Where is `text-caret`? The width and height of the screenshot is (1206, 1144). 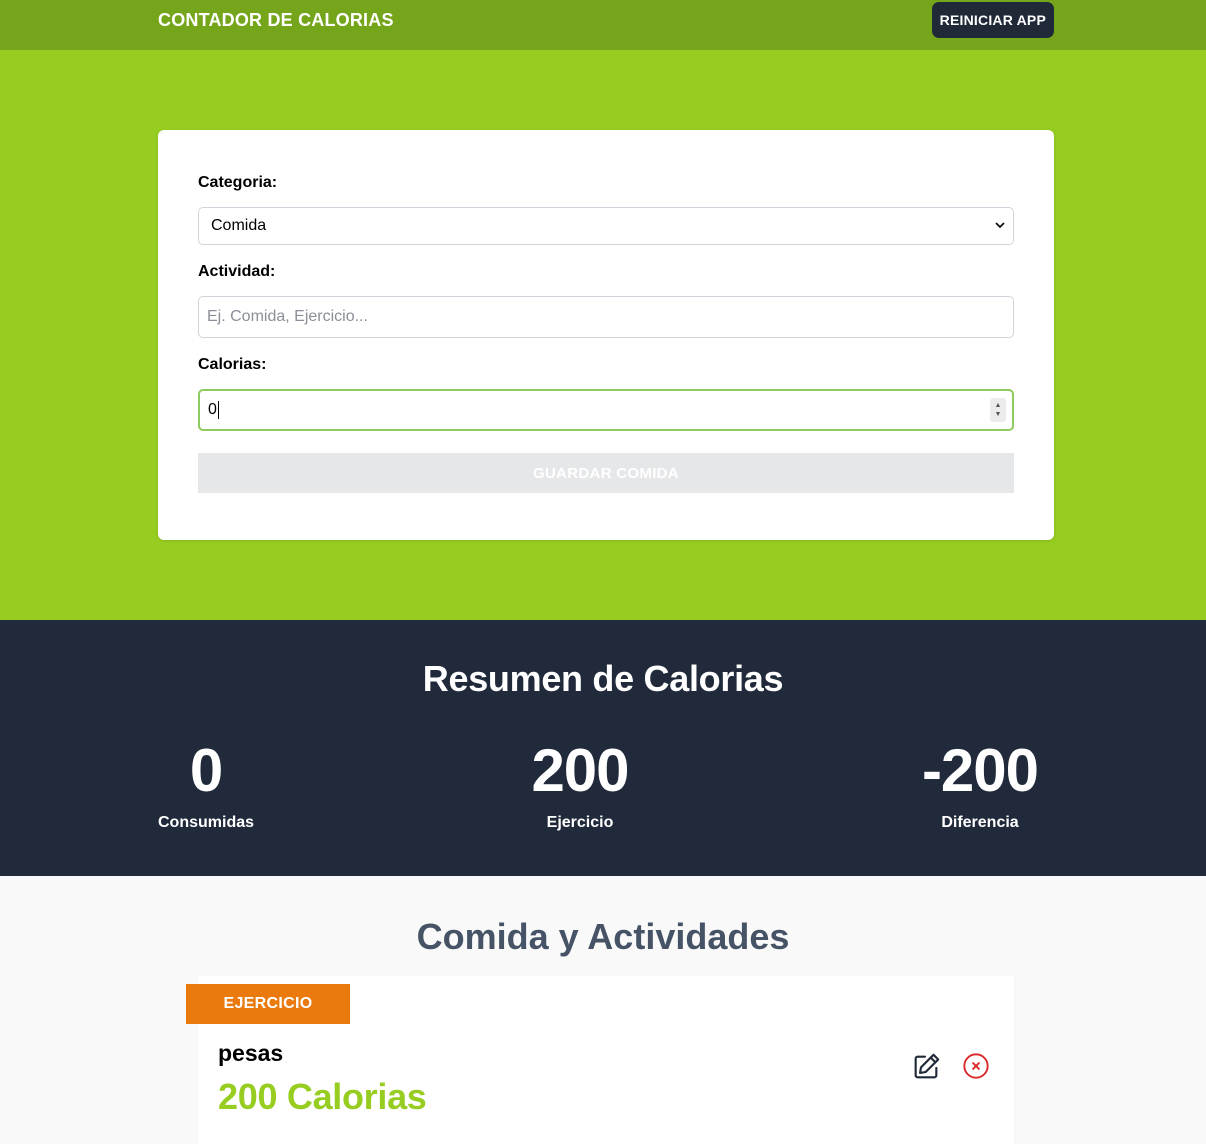 text-caret is located at coordinates (218, 409).